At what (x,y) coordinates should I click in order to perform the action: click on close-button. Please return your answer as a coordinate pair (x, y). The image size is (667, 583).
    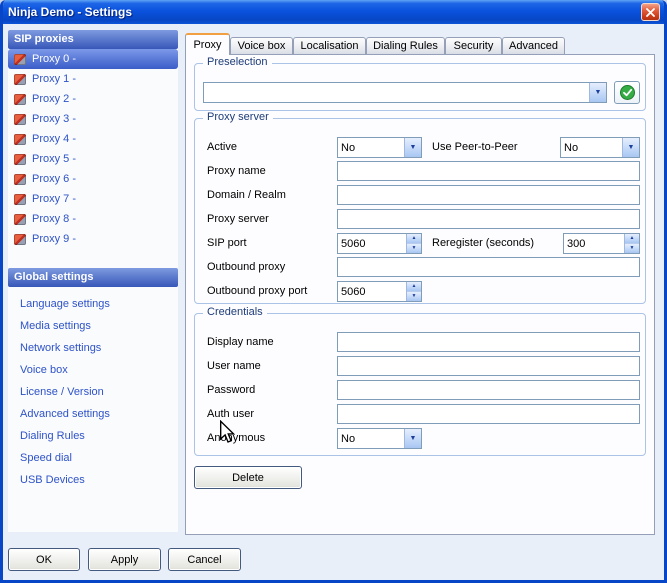
    Looking at the image, I should click on (650, 12).